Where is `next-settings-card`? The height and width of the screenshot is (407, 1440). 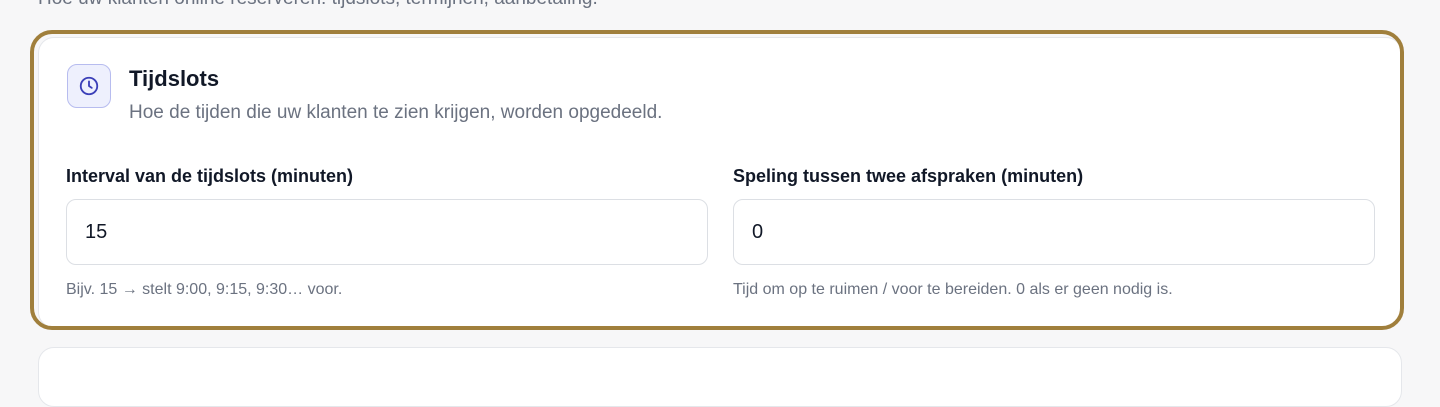 next-settings-card is located at coordinates (720, 377).